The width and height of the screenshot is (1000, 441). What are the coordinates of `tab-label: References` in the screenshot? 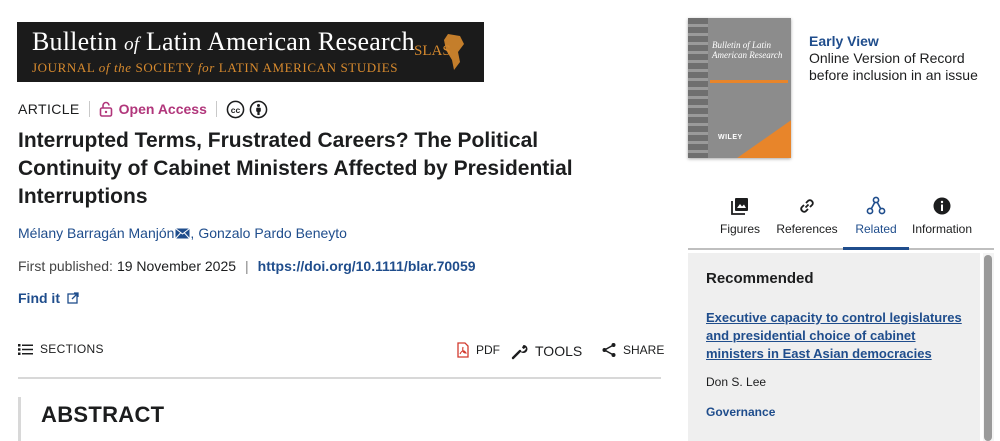 It's located at (807, 229).